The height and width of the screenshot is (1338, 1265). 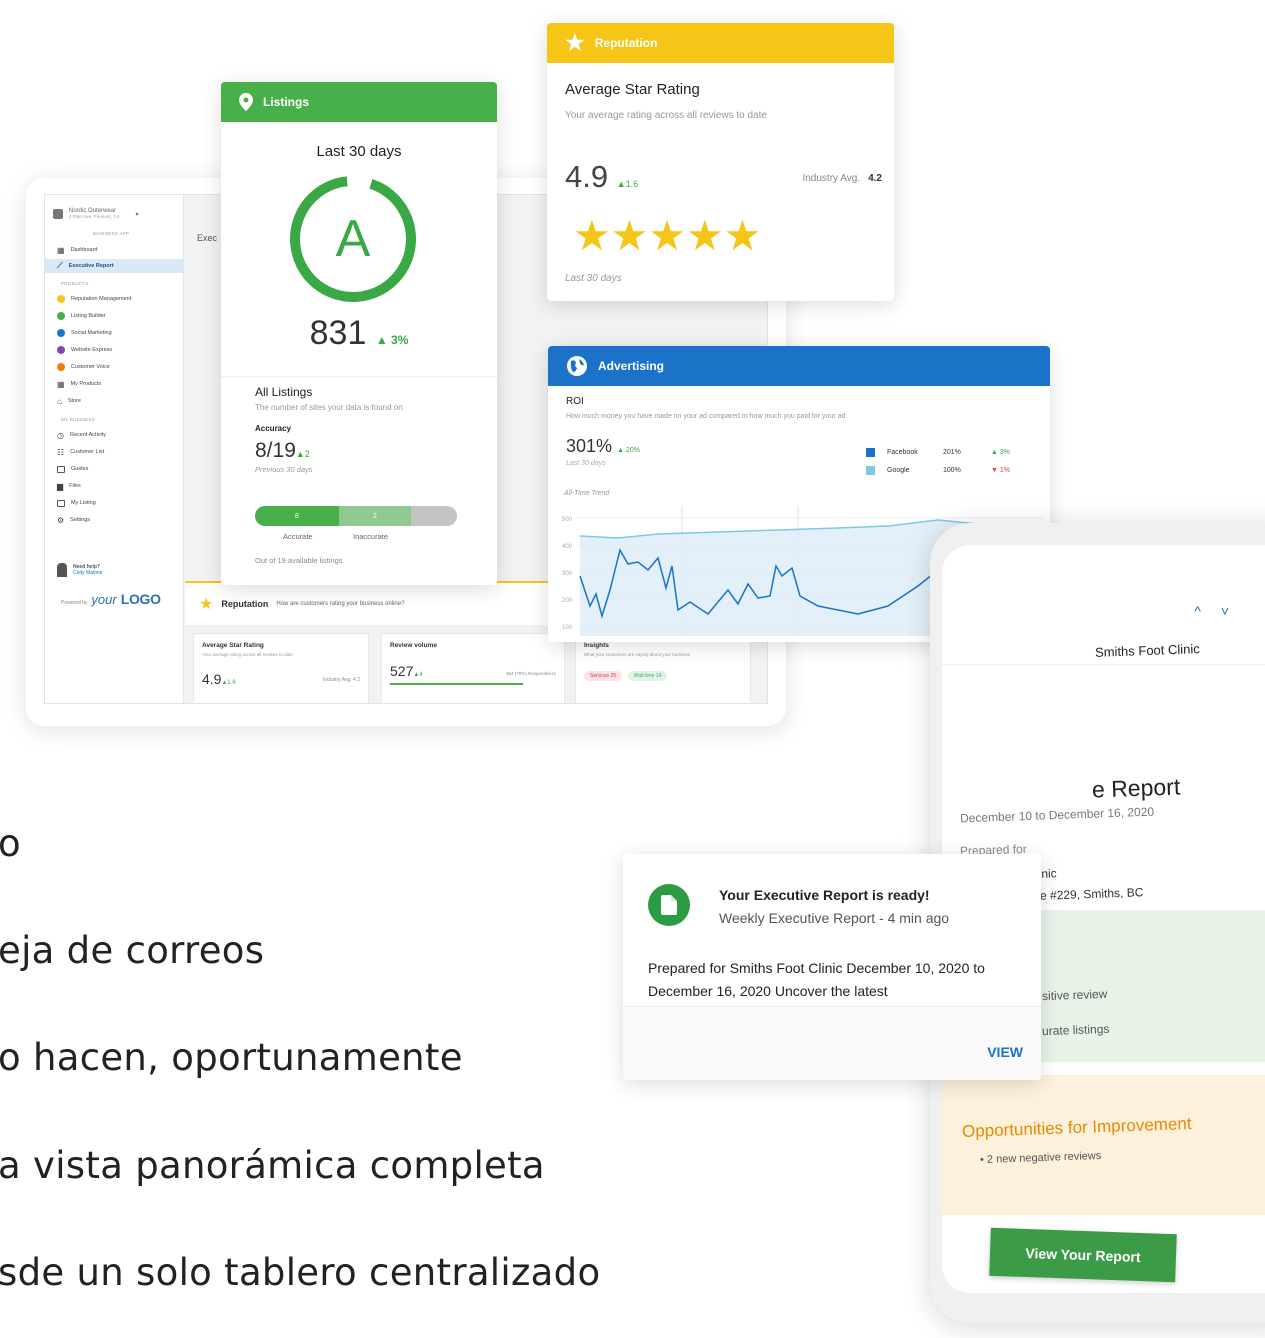 I want to click on star-icon: ★, so click(x=206, y=604).